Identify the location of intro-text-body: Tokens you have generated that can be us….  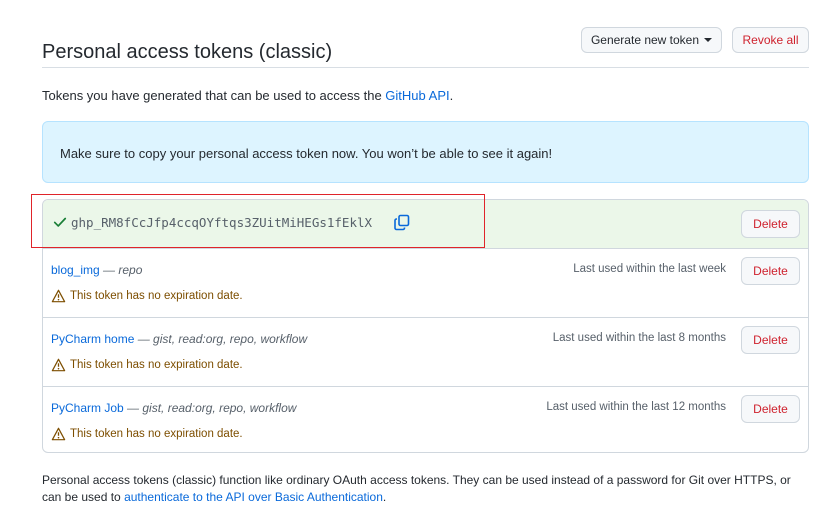
(214, 95).